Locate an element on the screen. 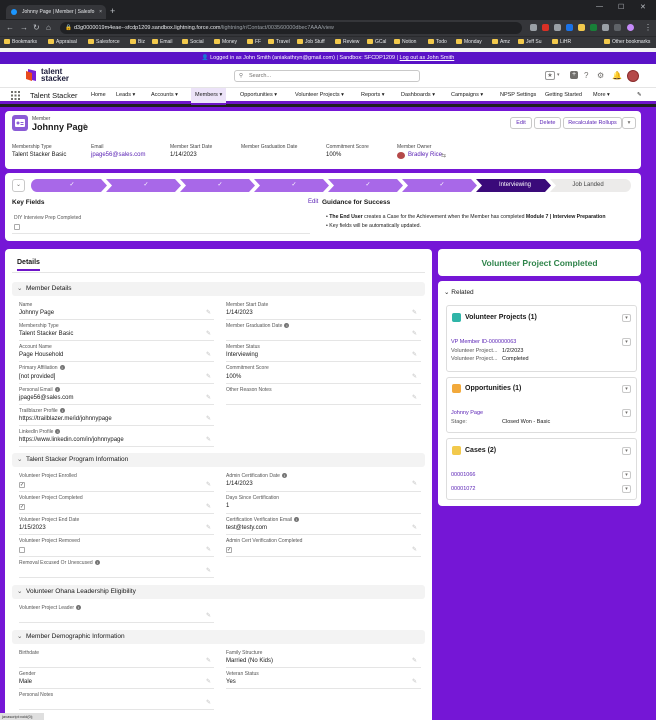 The image size is (656, 720). bookmark-item: Notion is located at coordinates (405, 42).